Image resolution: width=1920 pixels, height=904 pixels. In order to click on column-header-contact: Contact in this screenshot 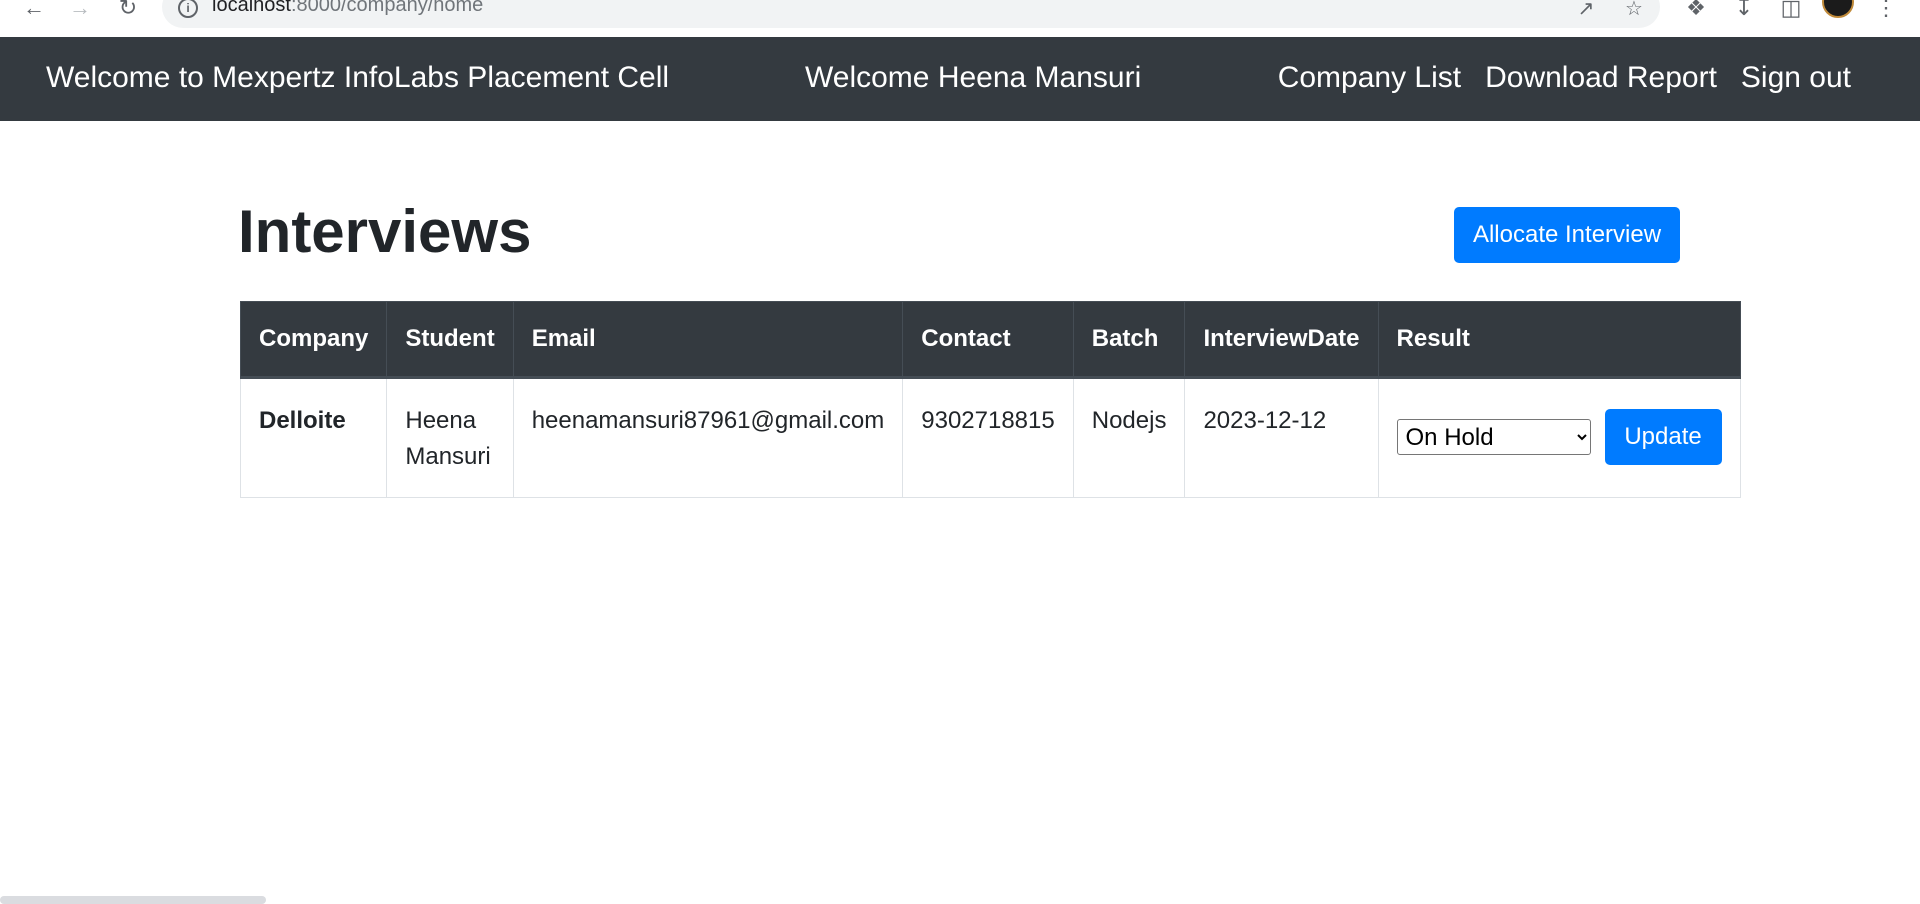, I will do `click(988, 340)`.